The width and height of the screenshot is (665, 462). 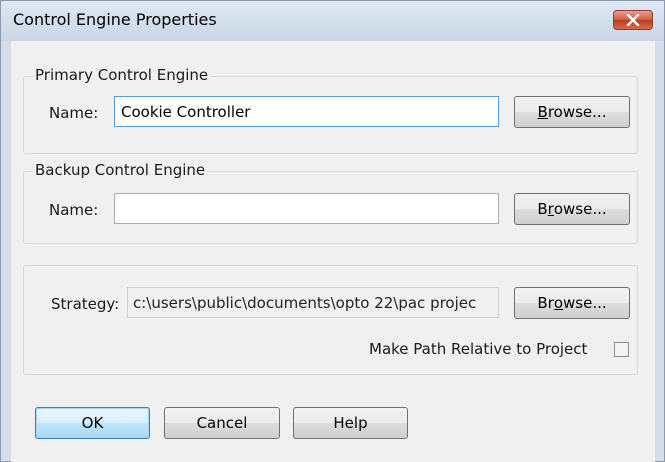 I want to click on primary-name-field: Cookie Controller, so click(x=306, y=111).